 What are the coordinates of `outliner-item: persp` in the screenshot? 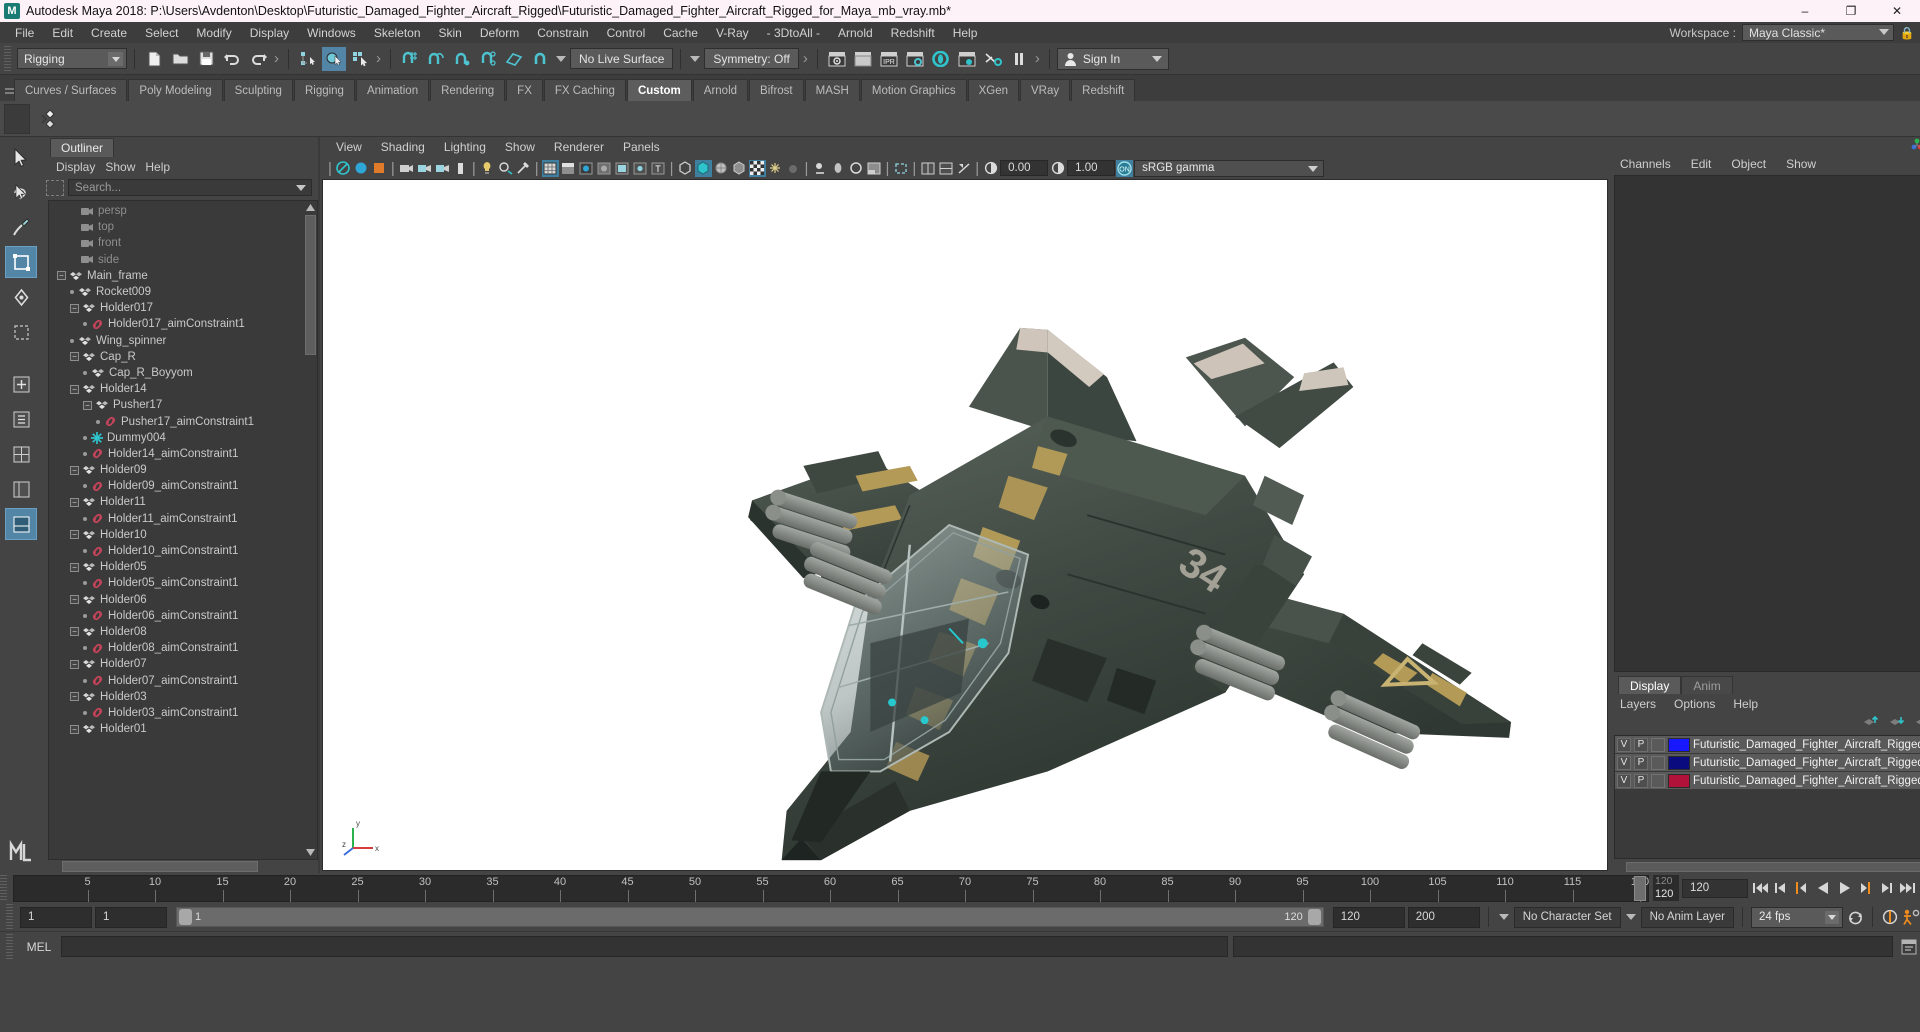 It's located at (183, 211).